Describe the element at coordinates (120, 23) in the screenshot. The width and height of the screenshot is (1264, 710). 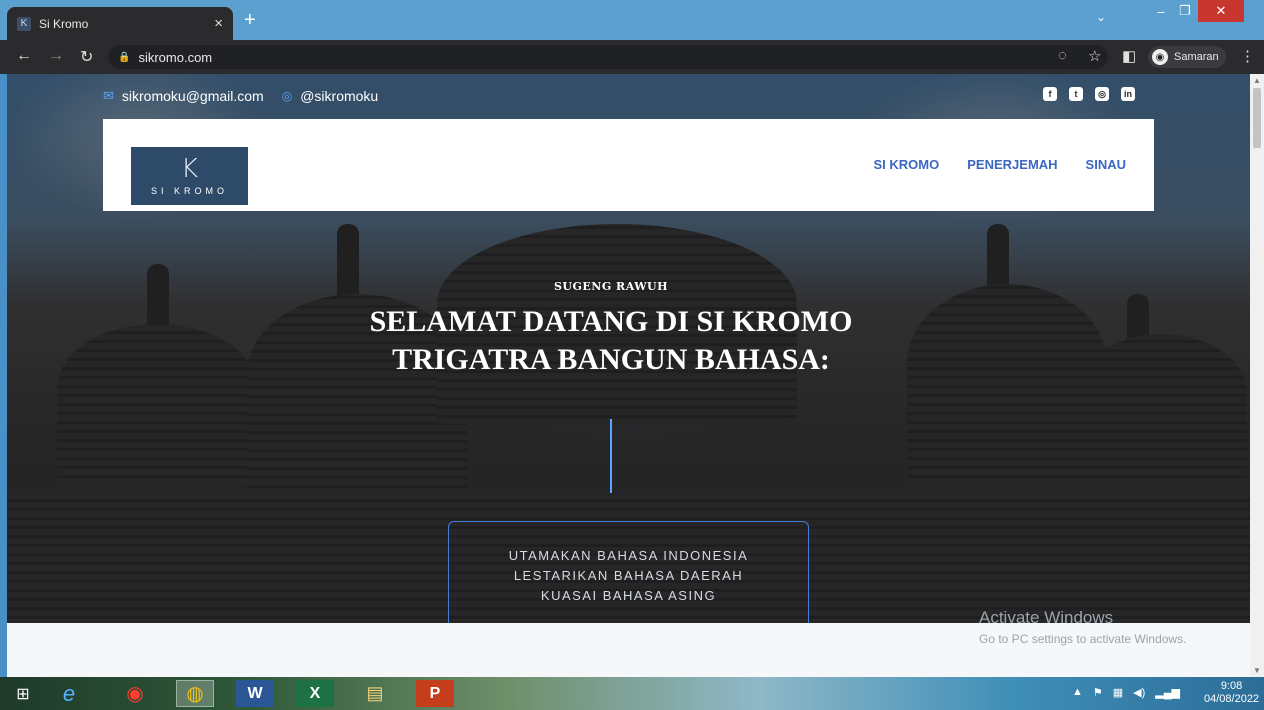
I see `browser-tab: K Si Kromo ×` at that location.